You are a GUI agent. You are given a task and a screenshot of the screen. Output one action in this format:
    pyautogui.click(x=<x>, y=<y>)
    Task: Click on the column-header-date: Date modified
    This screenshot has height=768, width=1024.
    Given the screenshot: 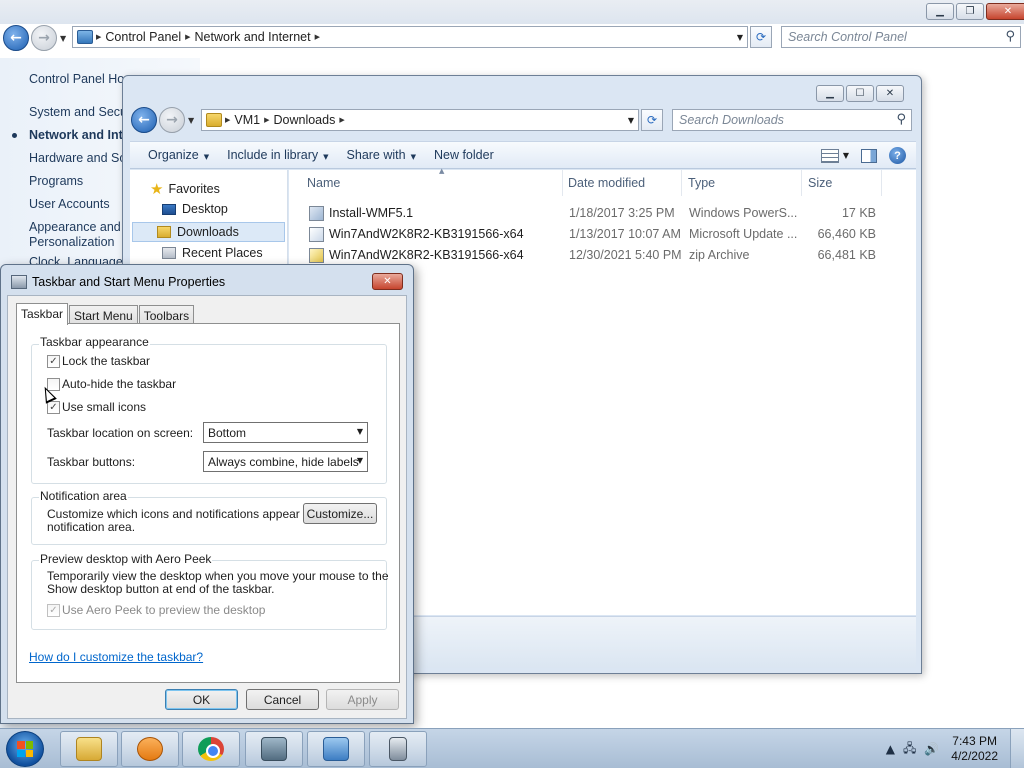 What is the action you would take?
    pyautogui.click(x=622, y=183)
    